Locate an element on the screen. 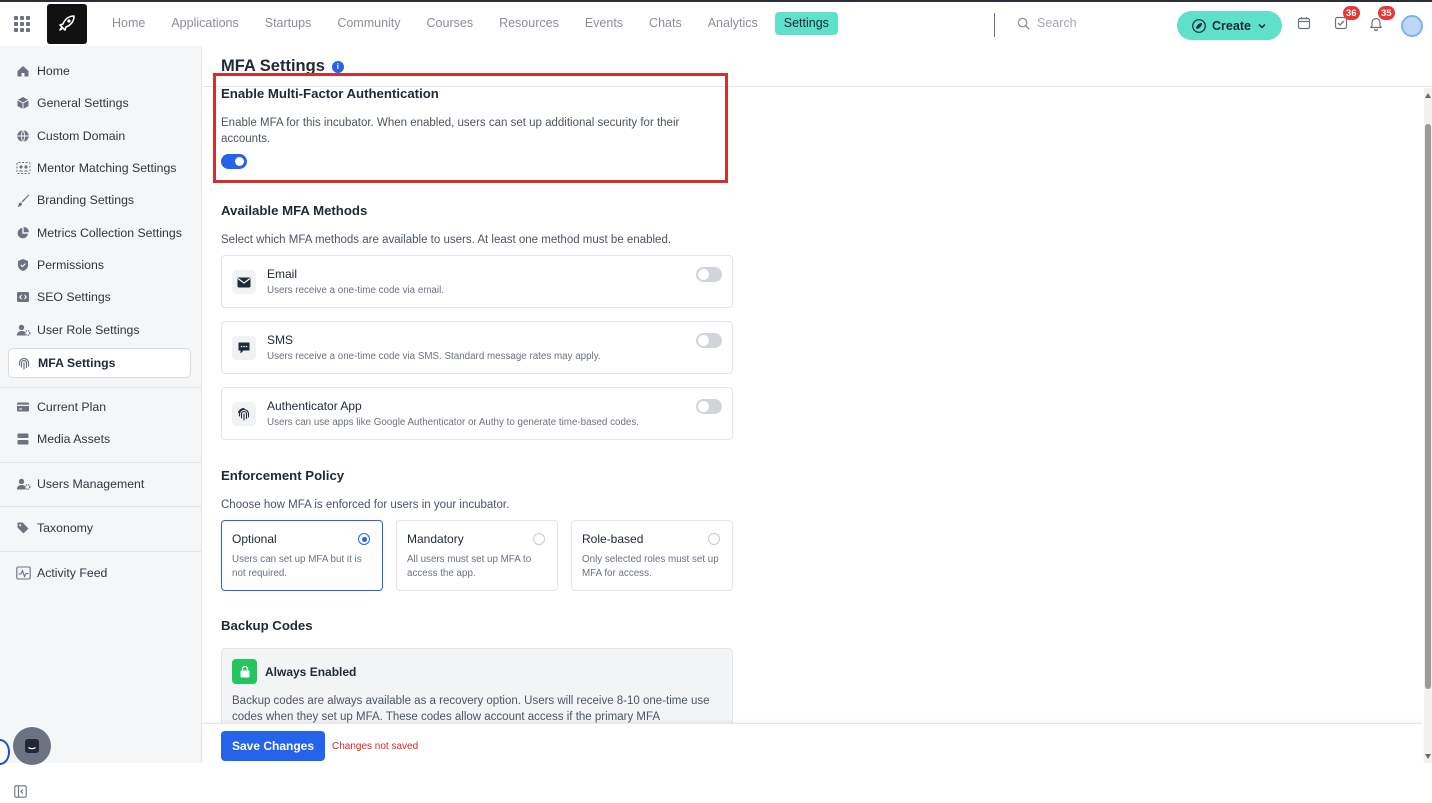 The image size is (1432, 803). sidebar-item-user-roles: User Role Settings is located at coordinates (99, 330).